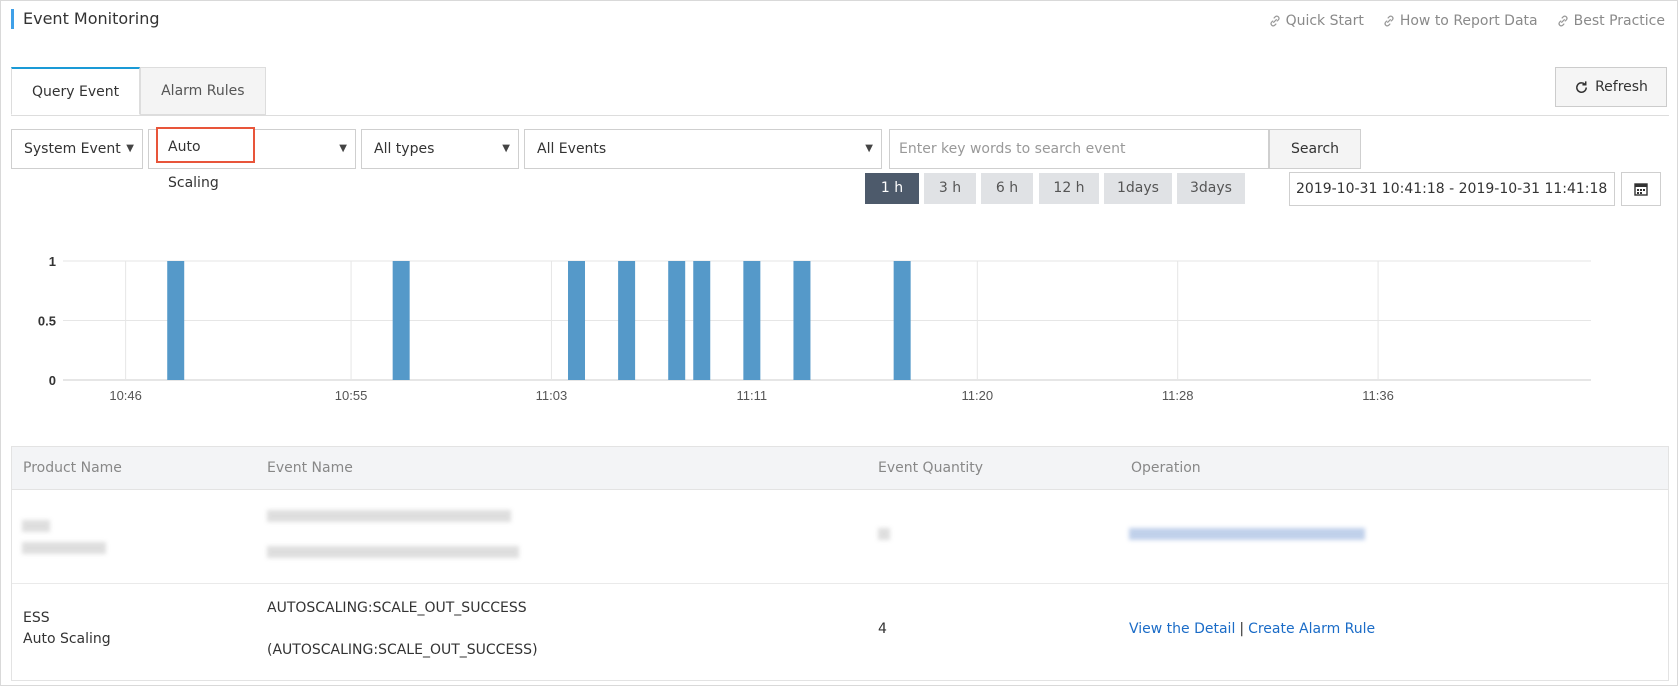 The height and width of the screenshot is (686, 1678). Describe the element at coordinates (36, 618) in the screenshot. I see `product-name-line1: ESS` at that location.